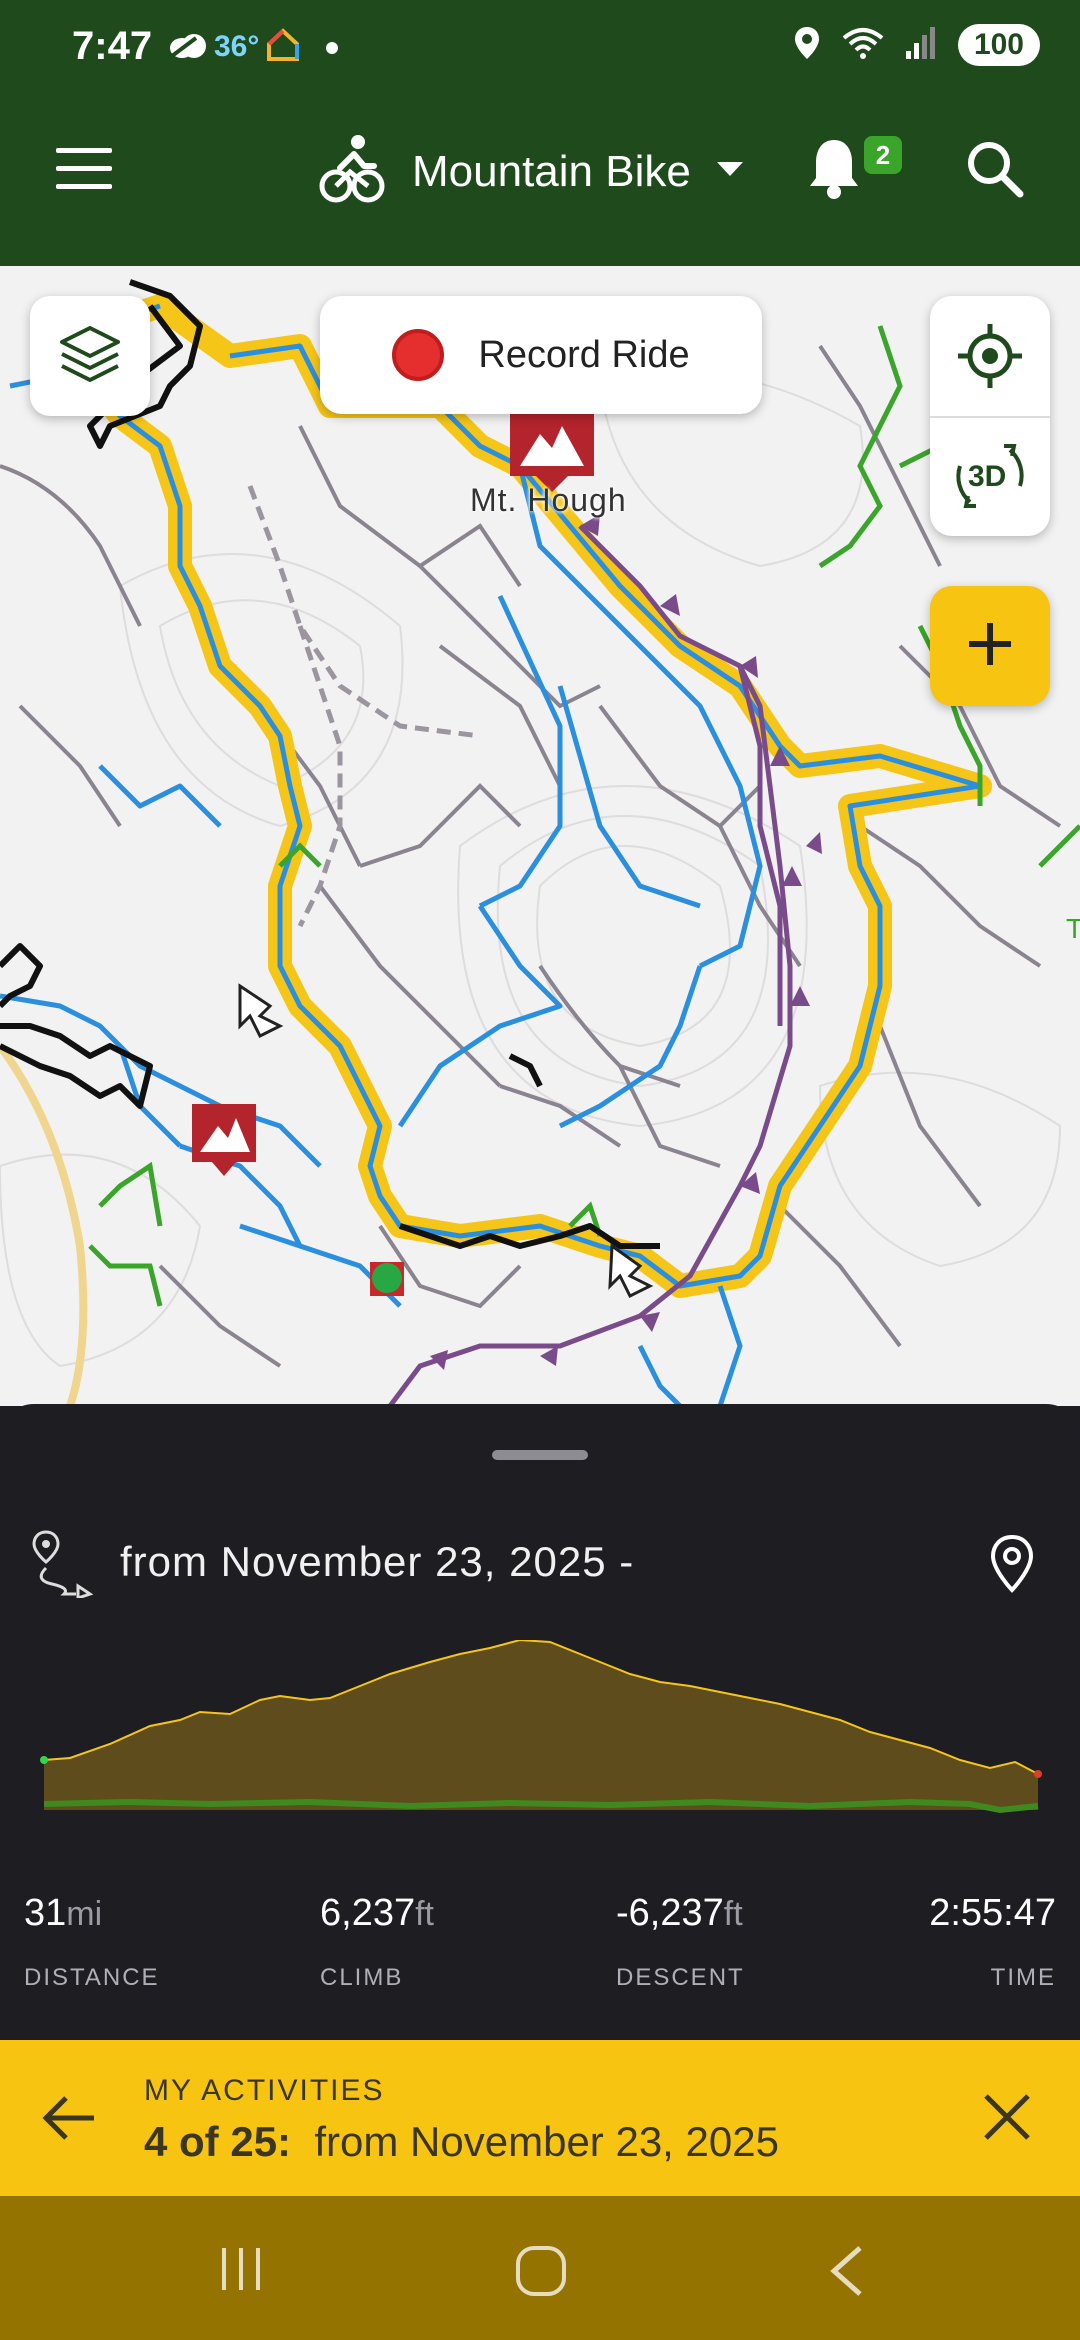  I want to click on record-ride-label: Record Ride, so click(584, 354).